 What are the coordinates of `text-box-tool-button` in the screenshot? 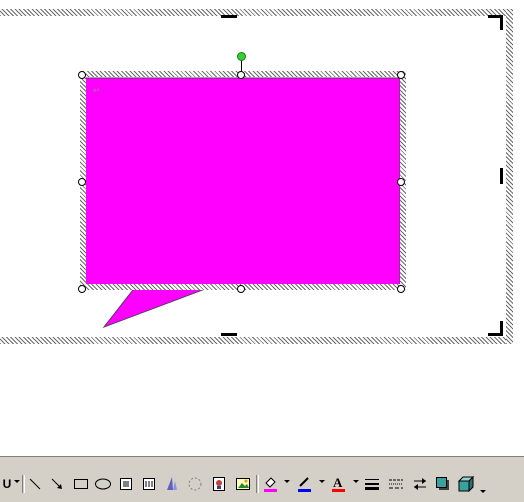 It's located at (126, 484).